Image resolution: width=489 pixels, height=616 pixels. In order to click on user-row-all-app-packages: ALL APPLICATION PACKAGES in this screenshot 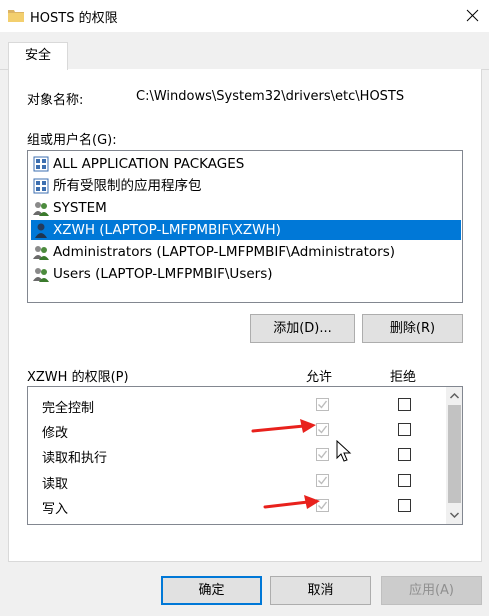, I will do `click(246, 164)`.